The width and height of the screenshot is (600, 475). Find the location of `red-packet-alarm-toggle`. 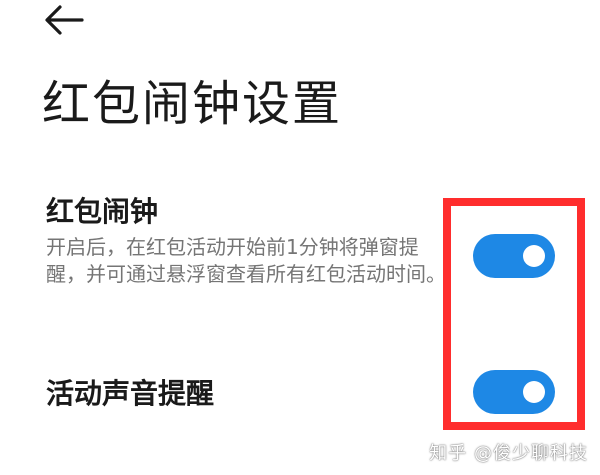

red-packet-alarm-toggle is located at coordinates (514, 256).